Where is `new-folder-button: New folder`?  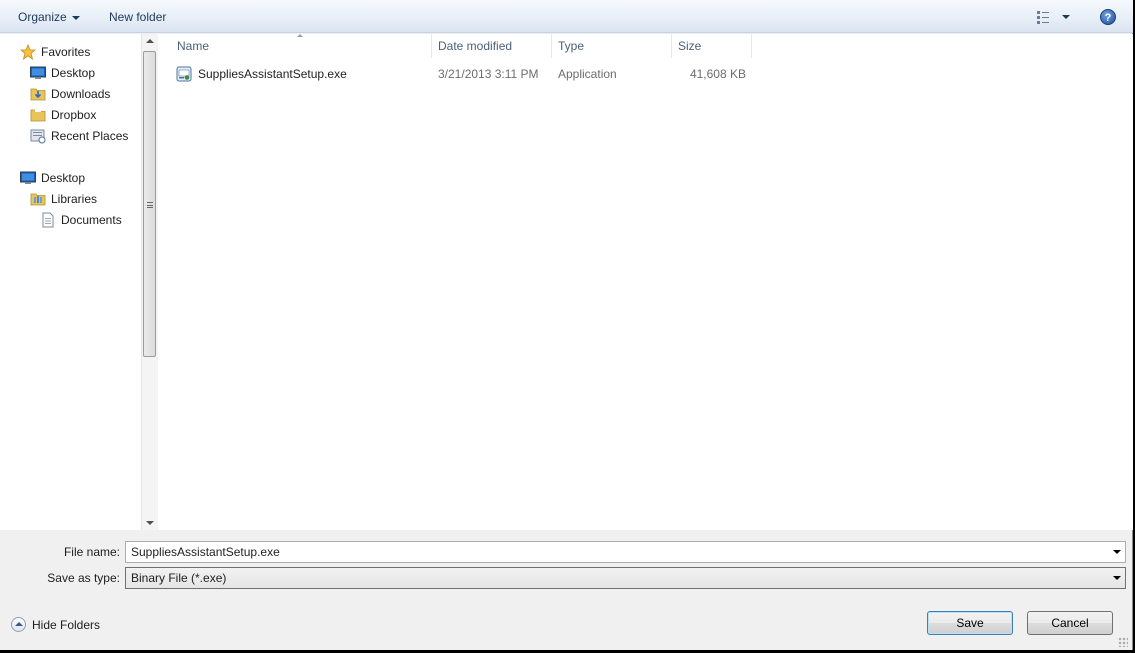 new-folder-button: New folder is located at coordinates (137, 17).